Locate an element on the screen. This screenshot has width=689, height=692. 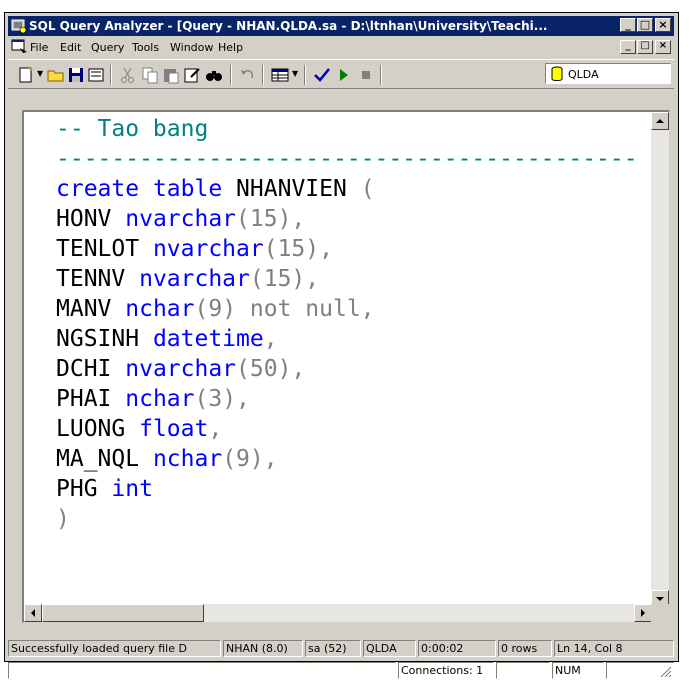
scroll-right-button is located at coordinates (643, 613).